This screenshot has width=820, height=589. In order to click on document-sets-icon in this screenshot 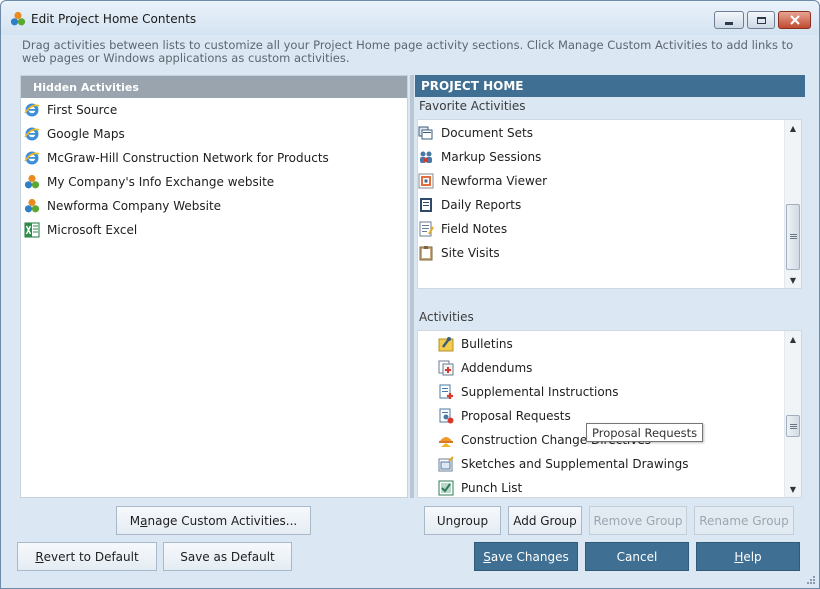, I will do `click(425, 133)`.